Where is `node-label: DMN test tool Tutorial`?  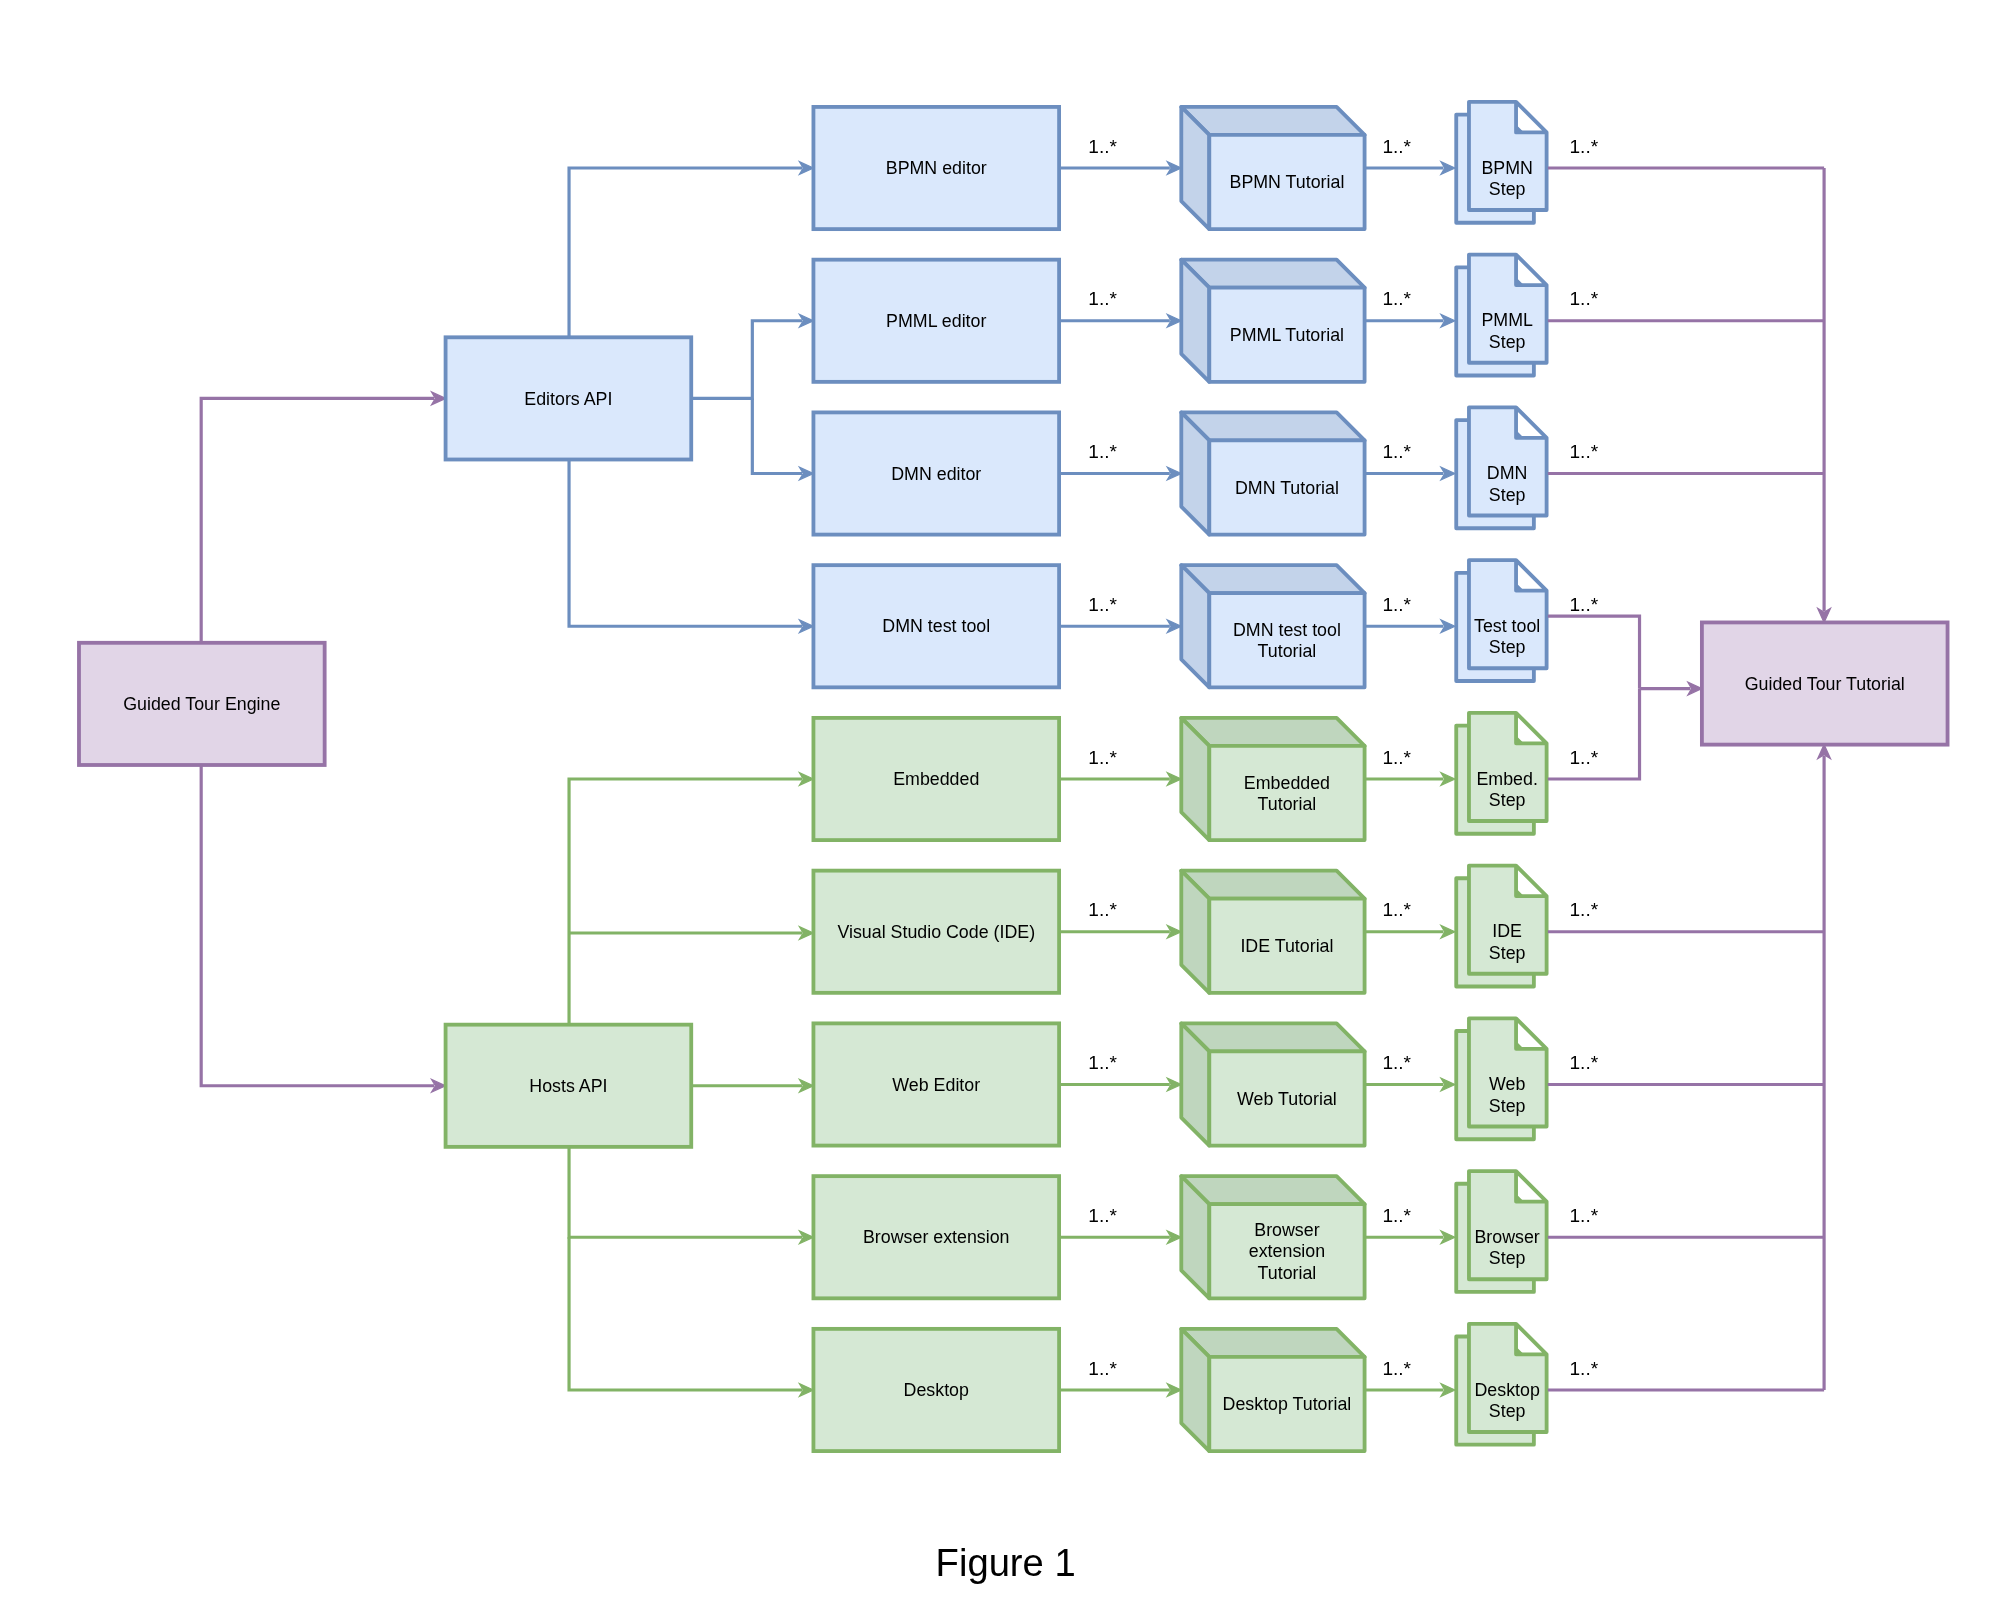
node-label: DMN test tool Tutorial is located at coordinates (1287, 640).